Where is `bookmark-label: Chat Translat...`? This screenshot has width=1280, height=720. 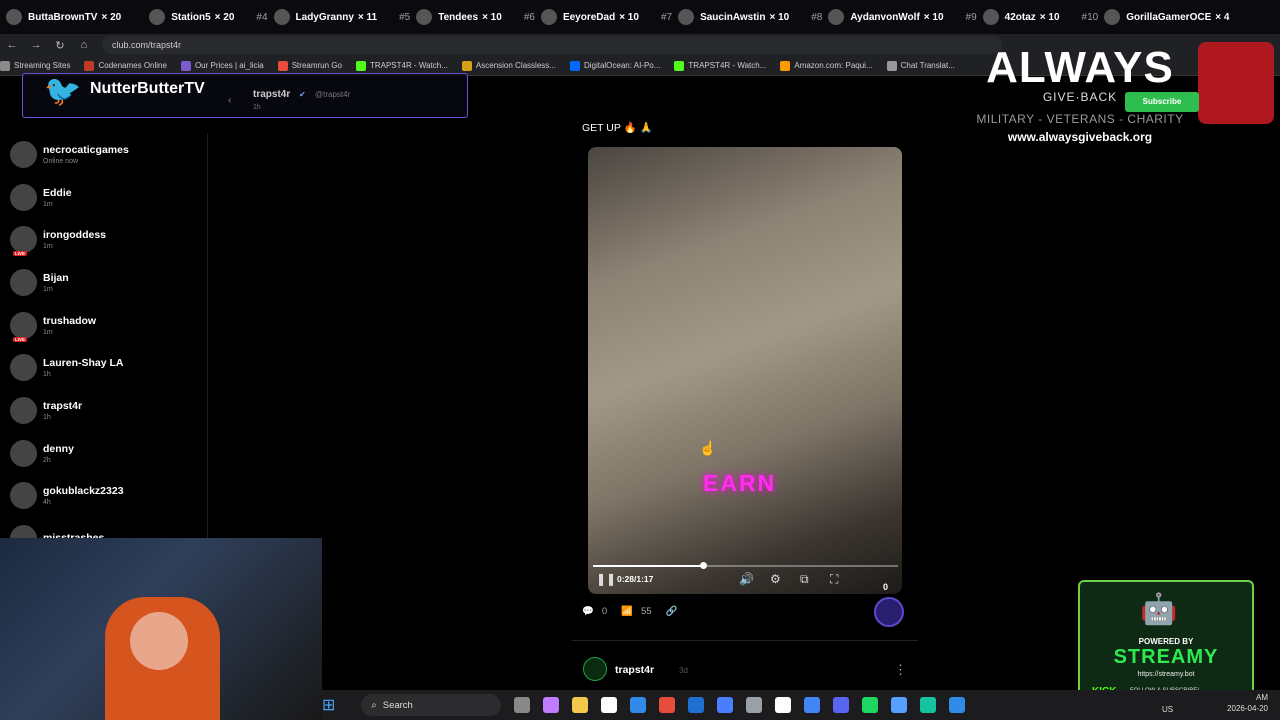 bookmark-label: Chat Translat... is located at coordinates (927, 65).